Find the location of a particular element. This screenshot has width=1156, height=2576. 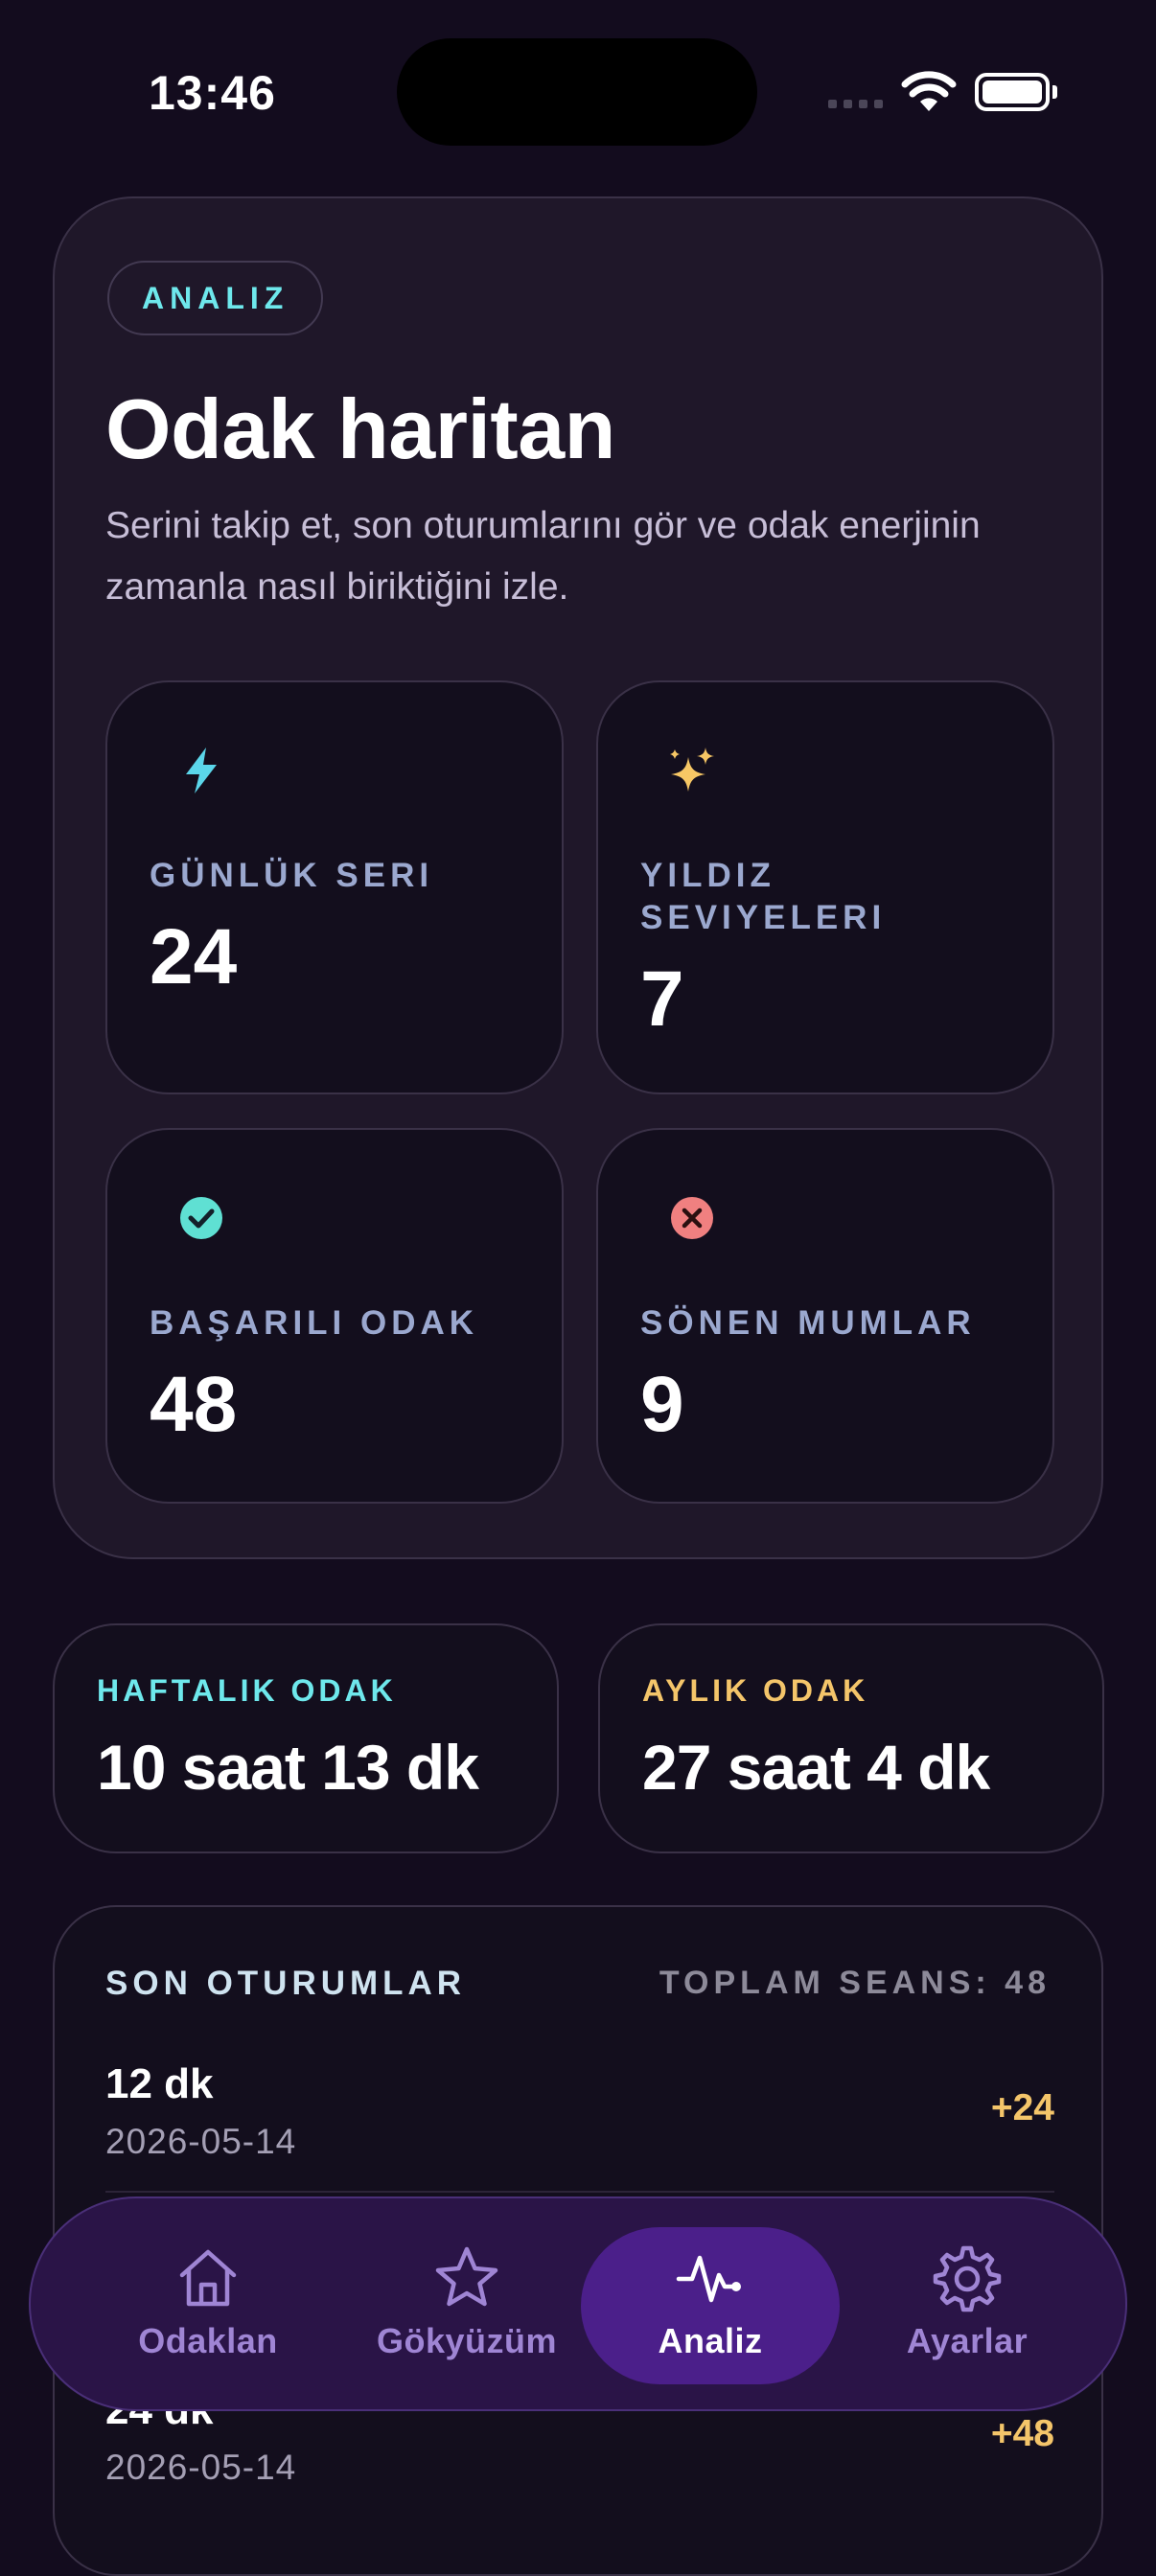

stat-card-daily-streak: GÜNLÜK SERI 24 is located at coordinates (334, 887).